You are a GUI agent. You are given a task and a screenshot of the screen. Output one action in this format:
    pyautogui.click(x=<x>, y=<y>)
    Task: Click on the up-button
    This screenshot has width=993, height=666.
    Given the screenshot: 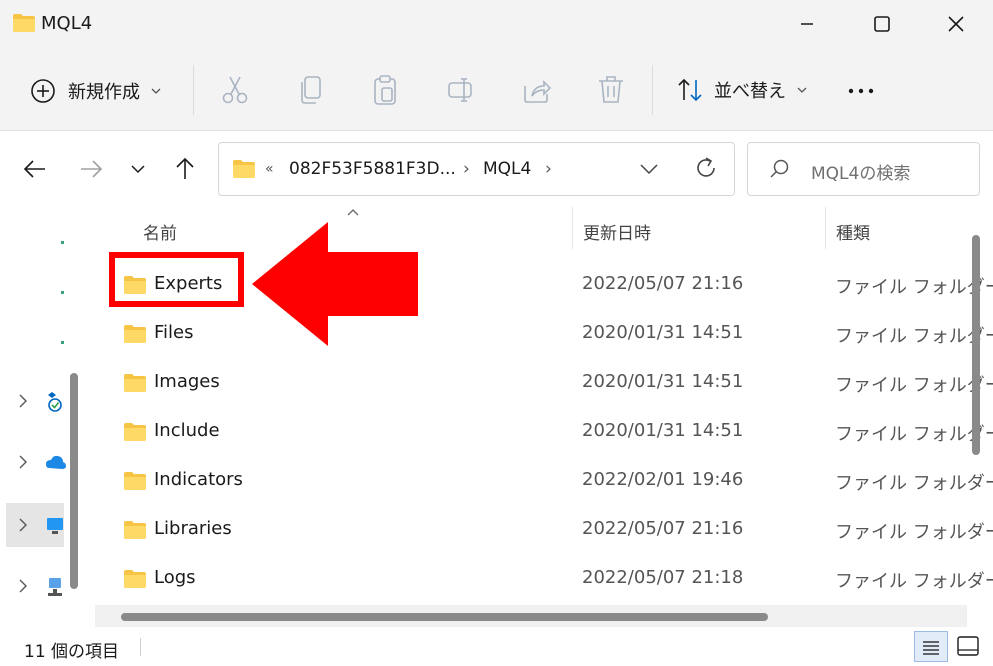 What is the action you would take?
    pyautogui.click(x=185, y=169)
    